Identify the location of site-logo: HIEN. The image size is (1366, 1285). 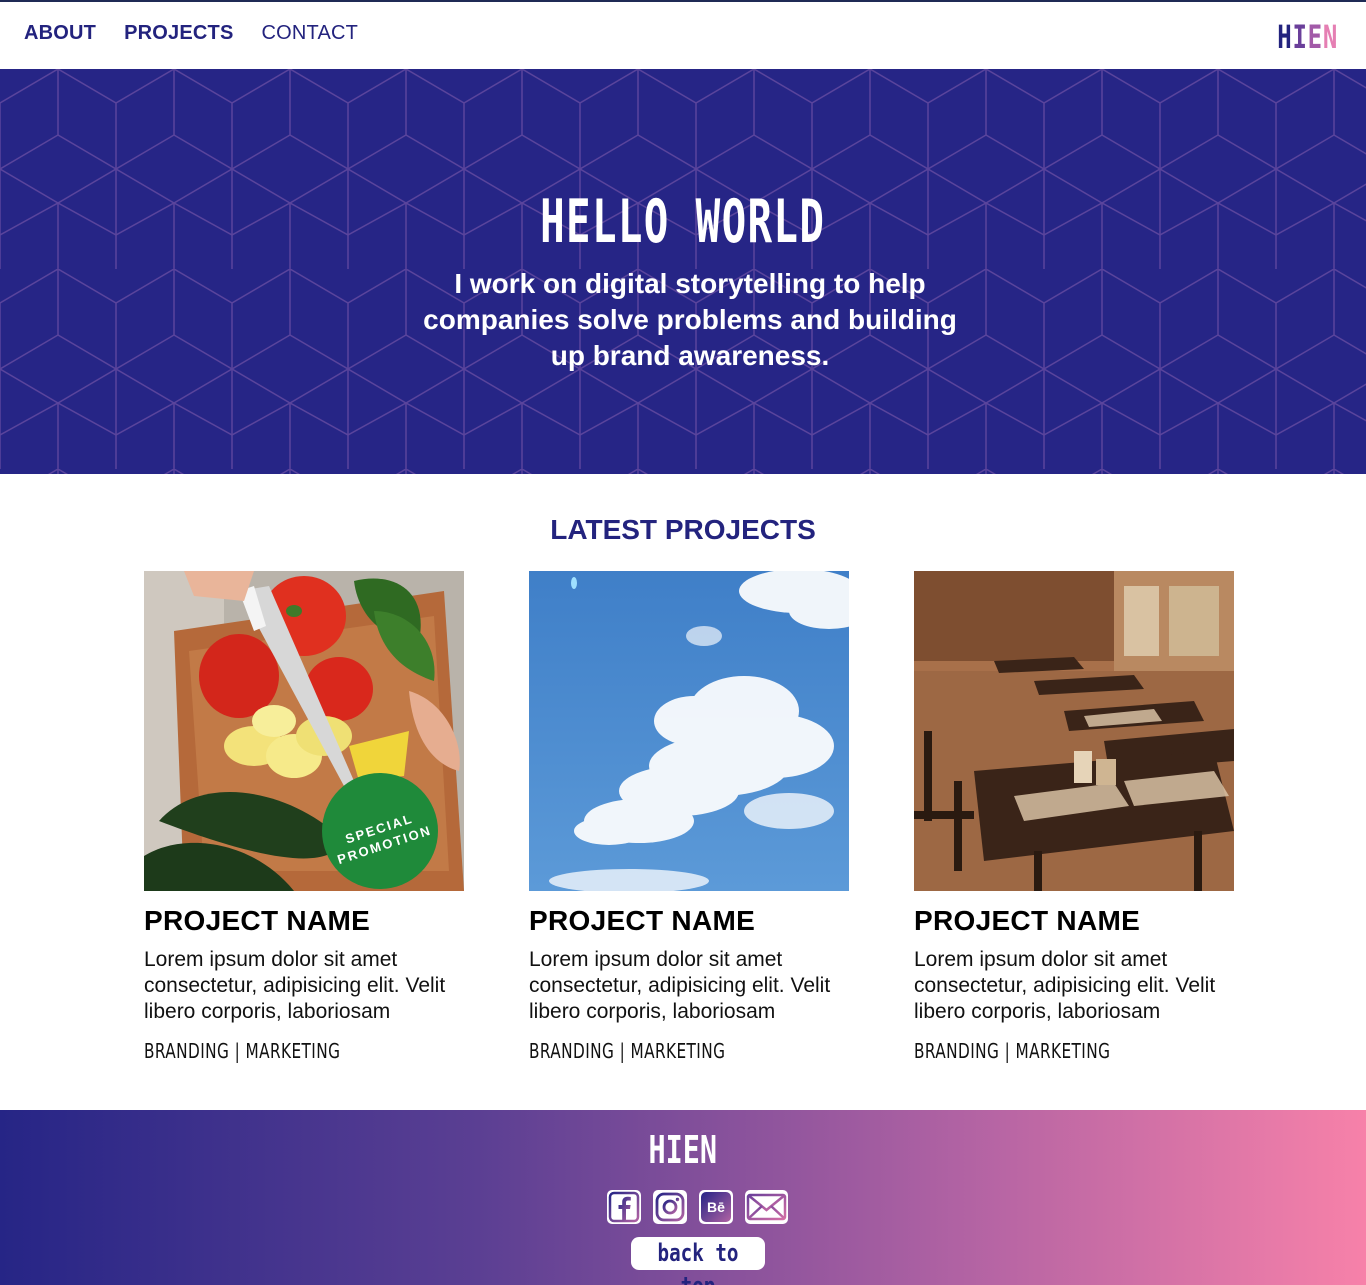
(1307, 37).